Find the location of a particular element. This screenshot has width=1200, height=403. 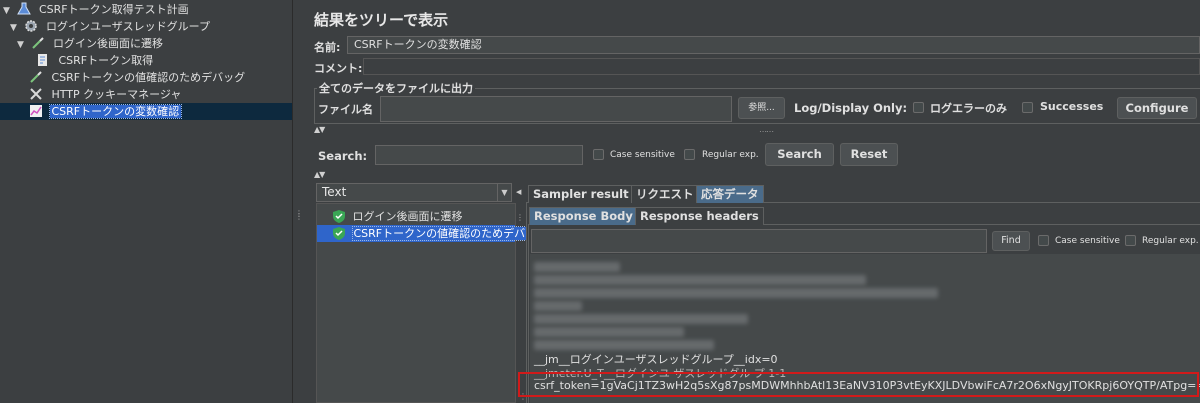

flask-icon is located at coordinates (23, 8).